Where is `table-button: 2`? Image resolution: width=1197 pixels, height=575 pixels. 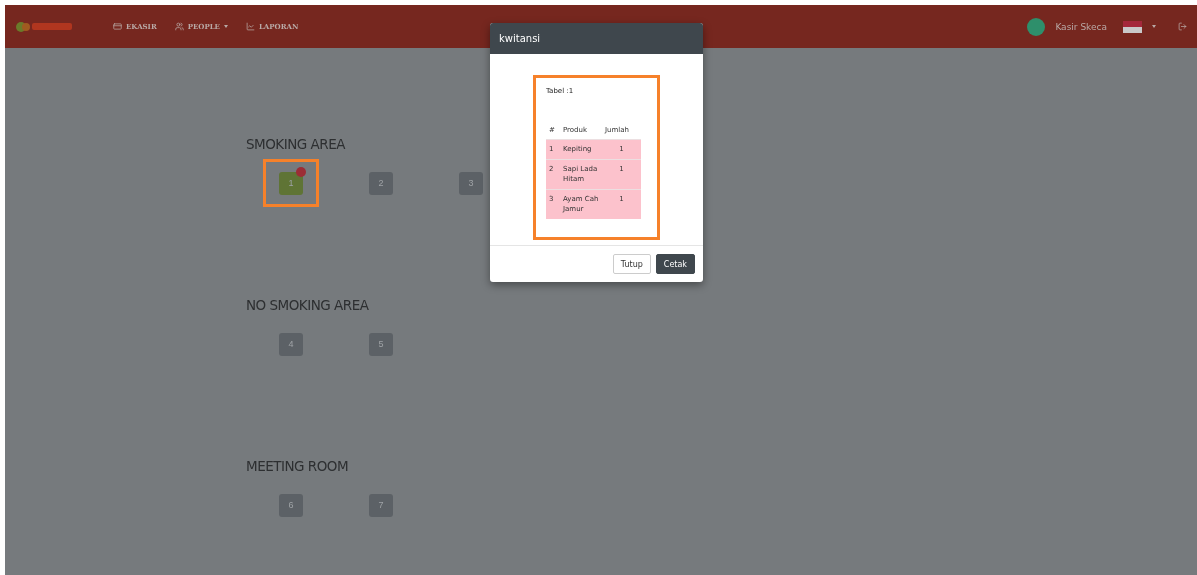 table-button: 2 is located at coordinates (381, 183).